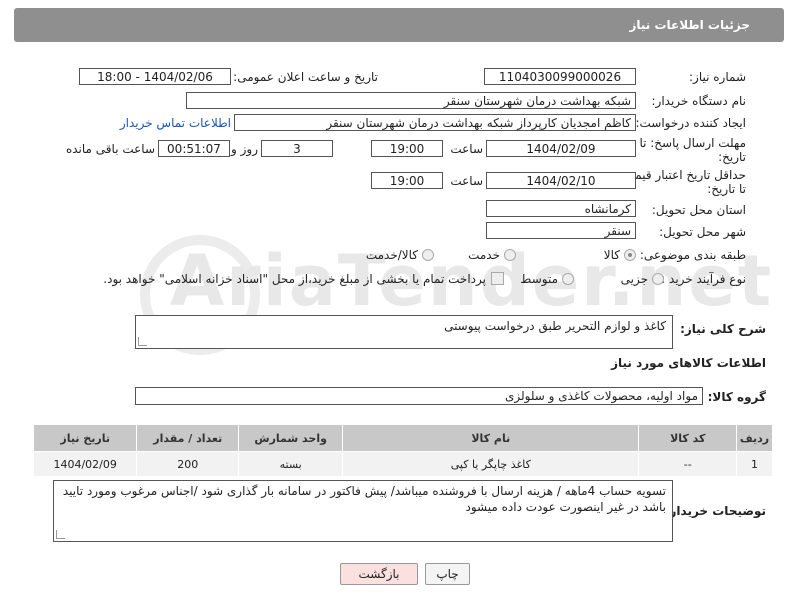  I want to click on category-option-goods: کالا, so click(611, 255).